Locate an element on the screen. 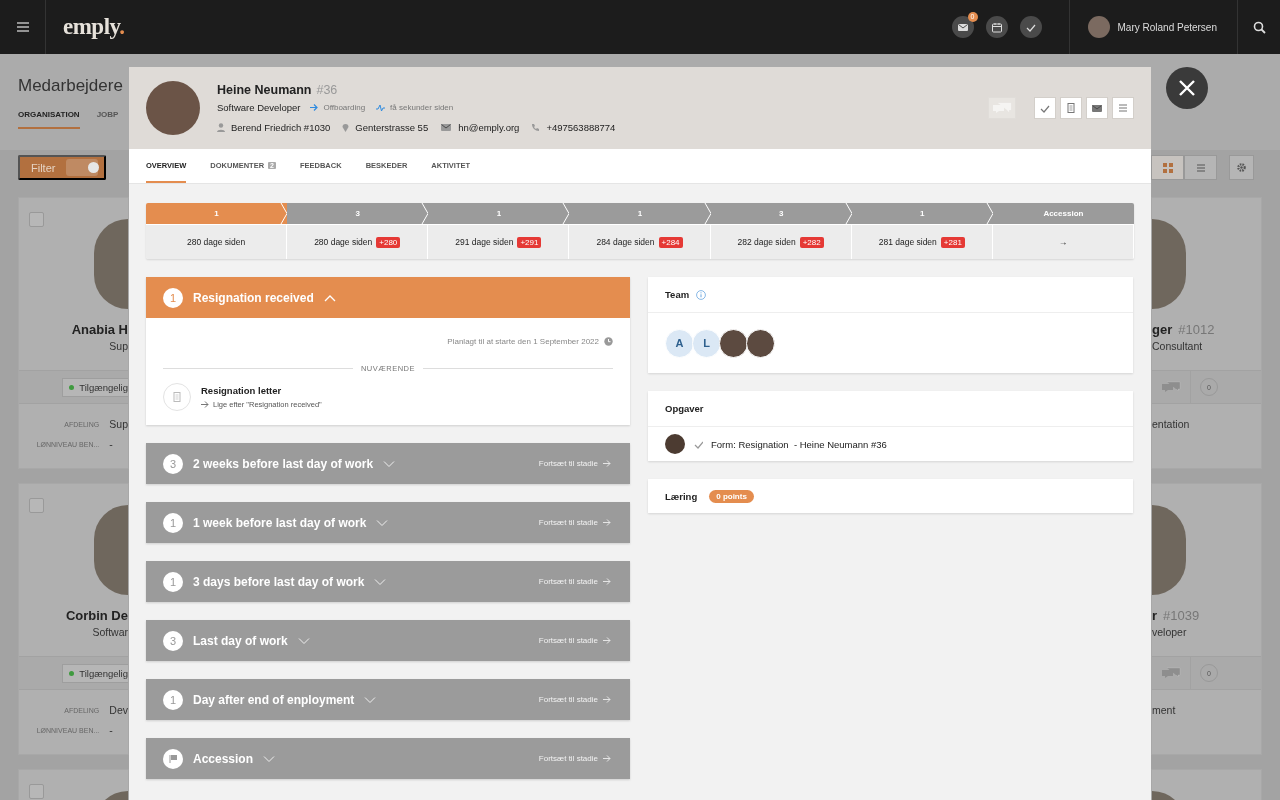 This screenshot has height=800, width=1280. location-pin-icon is located at coordinates (346, 127).